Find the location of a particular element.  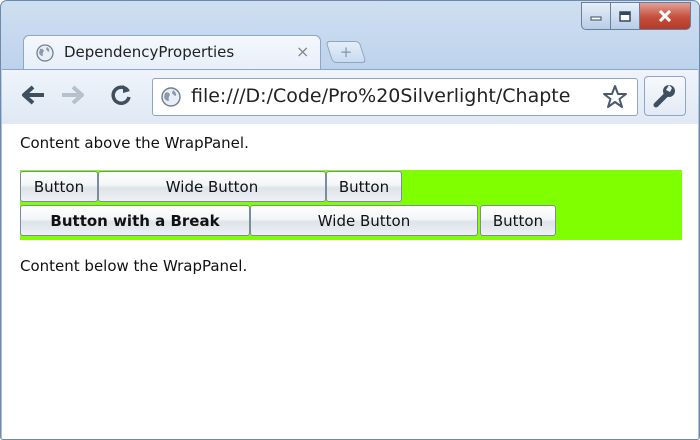

close-icon is located at coordinates (665, 16).